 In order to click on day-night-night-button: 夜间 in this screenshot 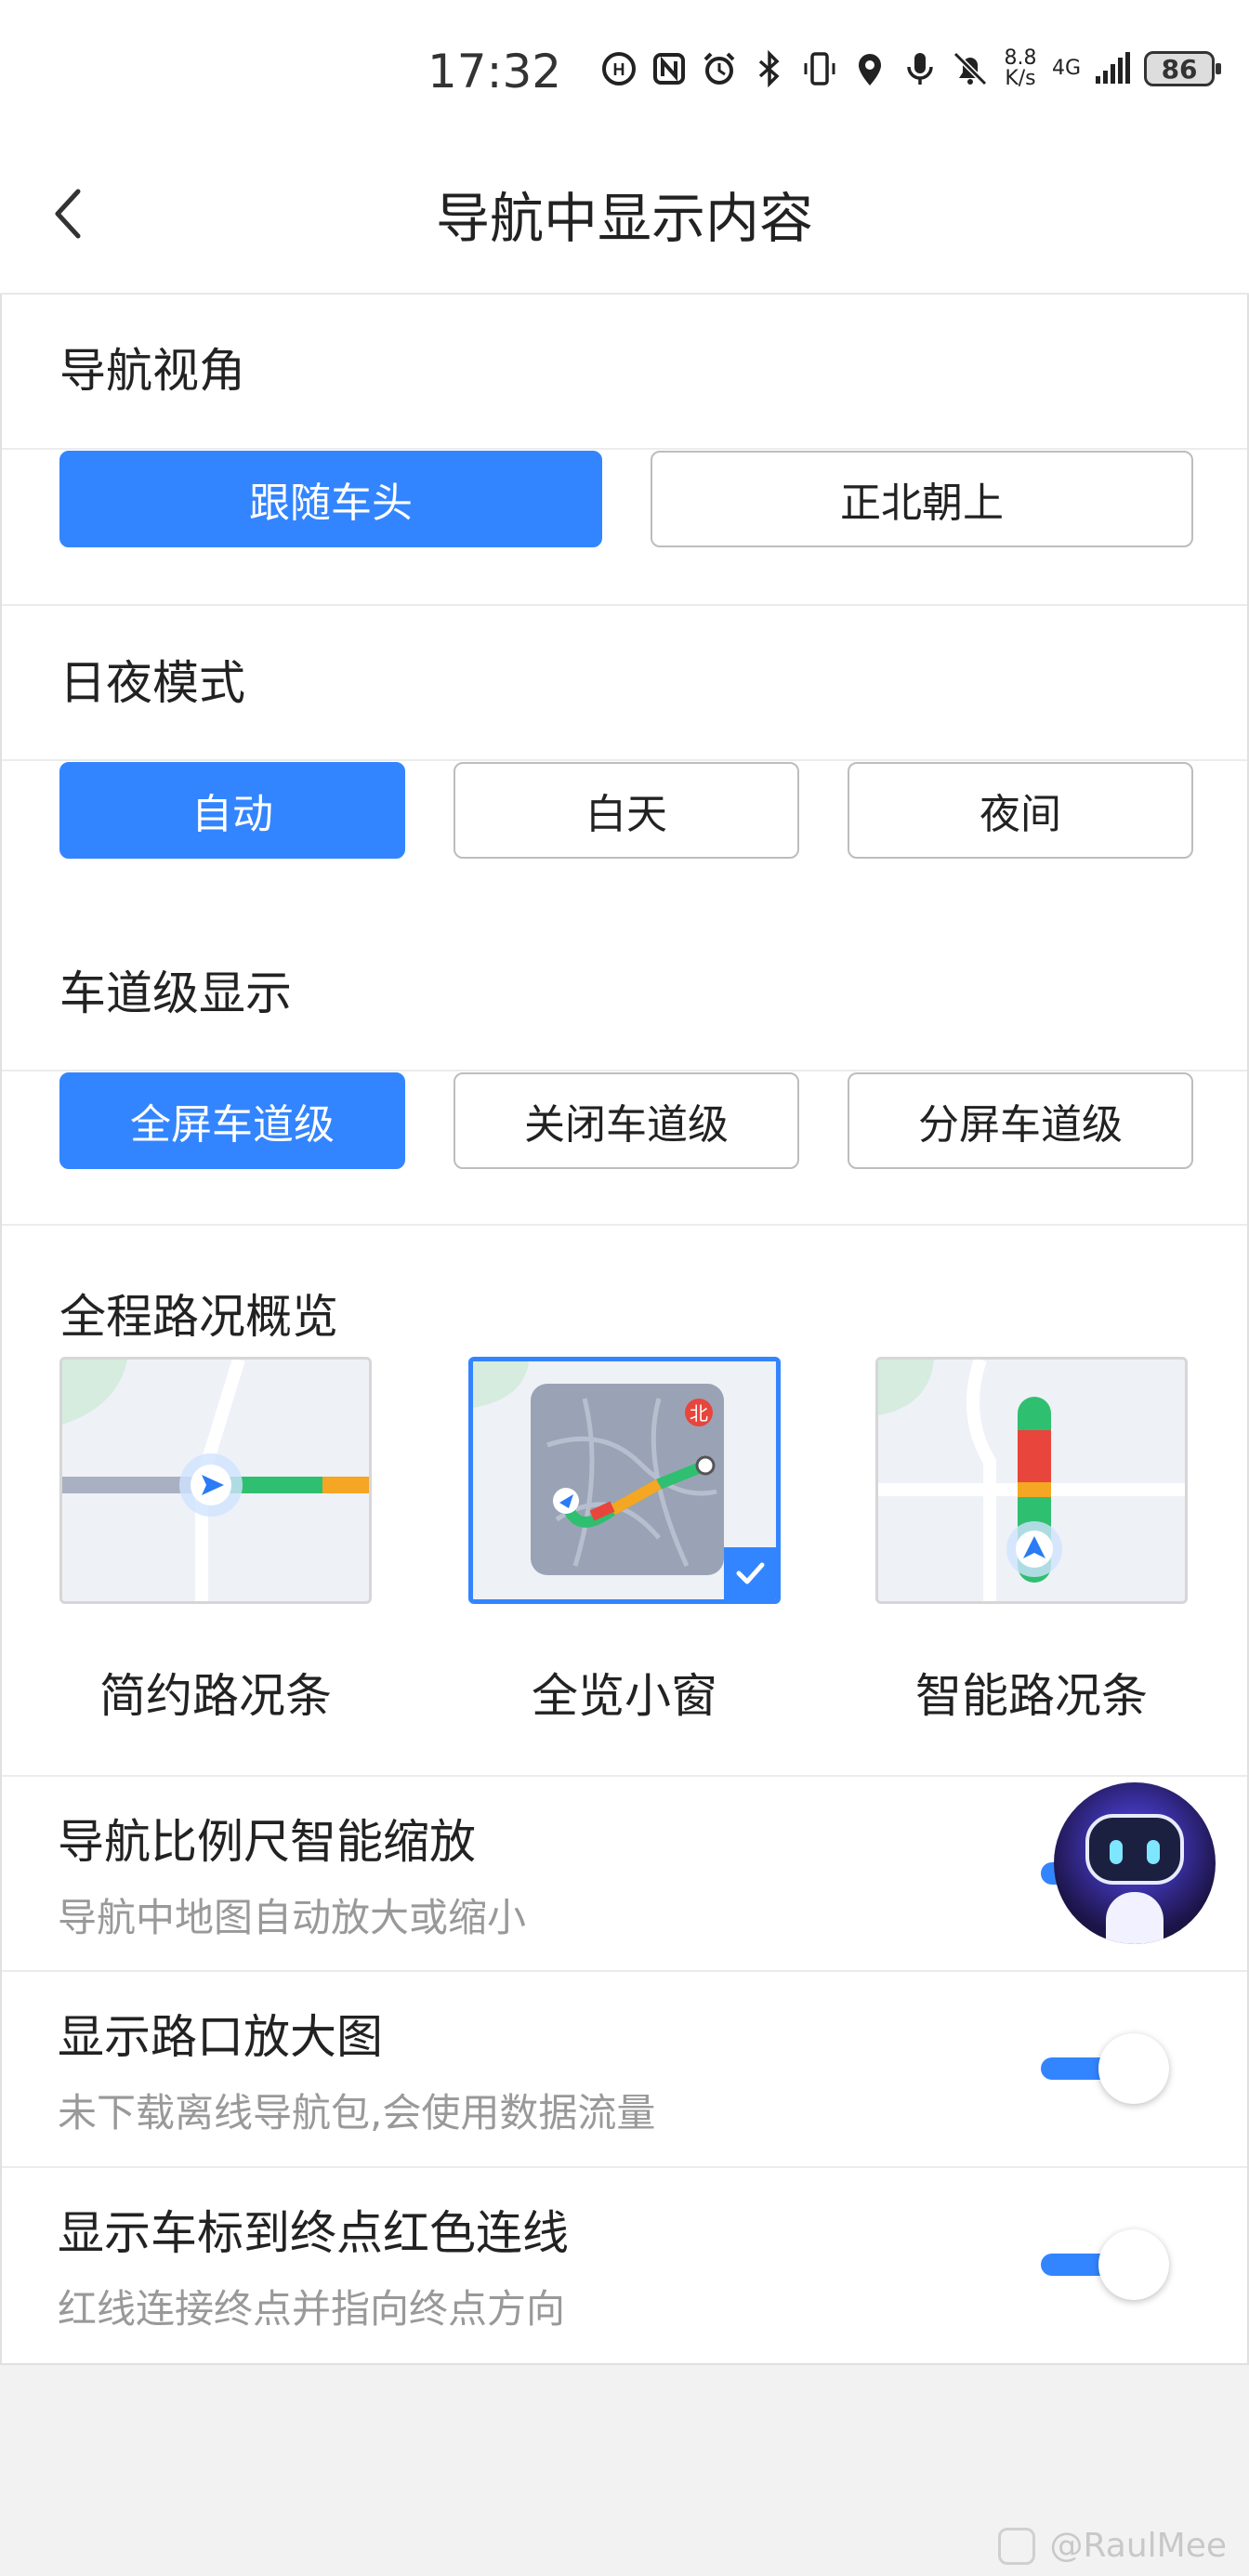, I will do `click(1020, 810)`.